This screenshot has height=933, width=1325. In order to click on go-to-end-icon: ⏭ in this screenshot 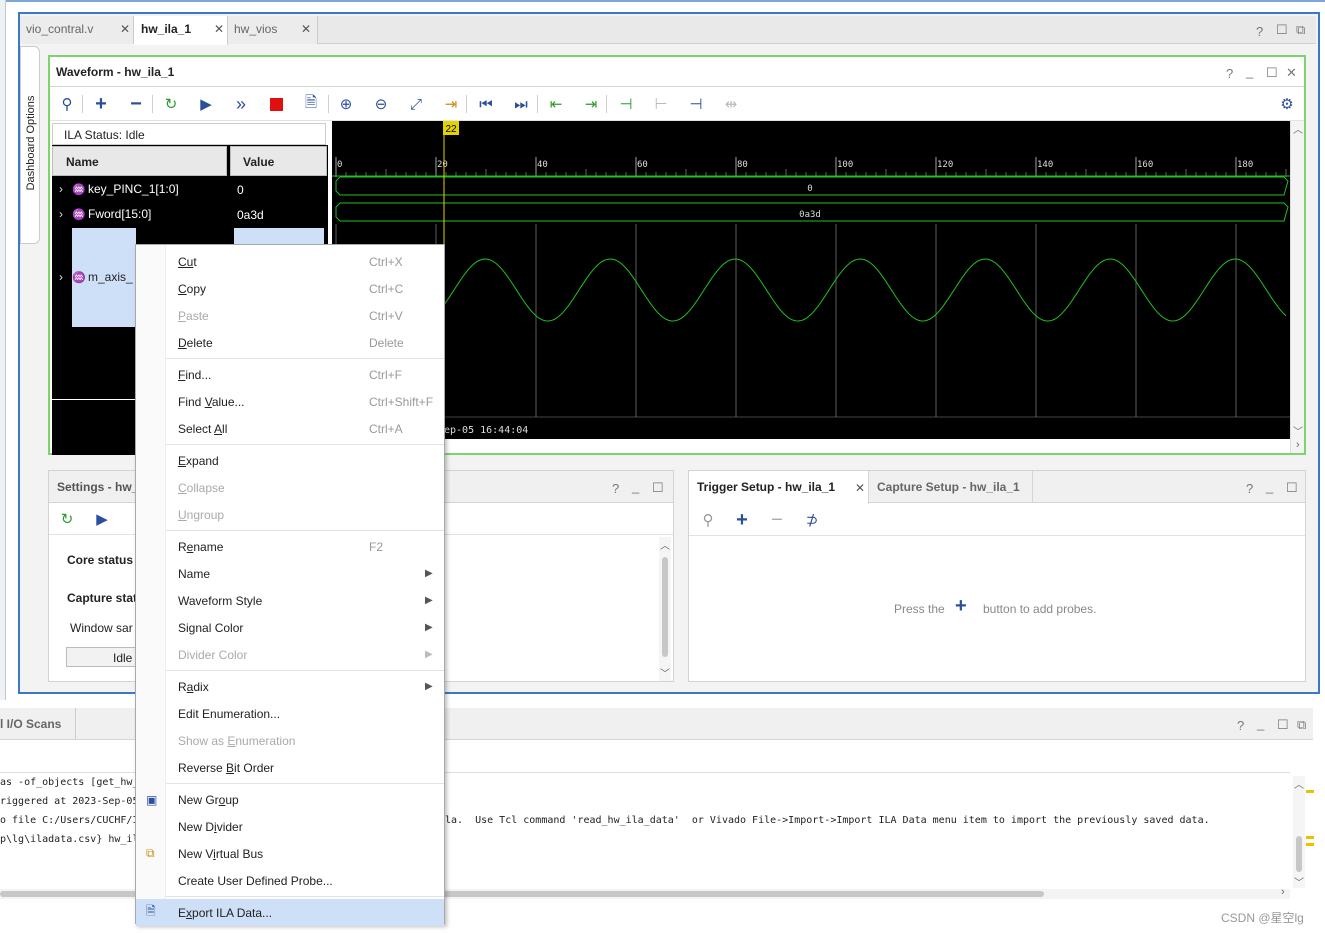, I will do `click(521, 104)`.